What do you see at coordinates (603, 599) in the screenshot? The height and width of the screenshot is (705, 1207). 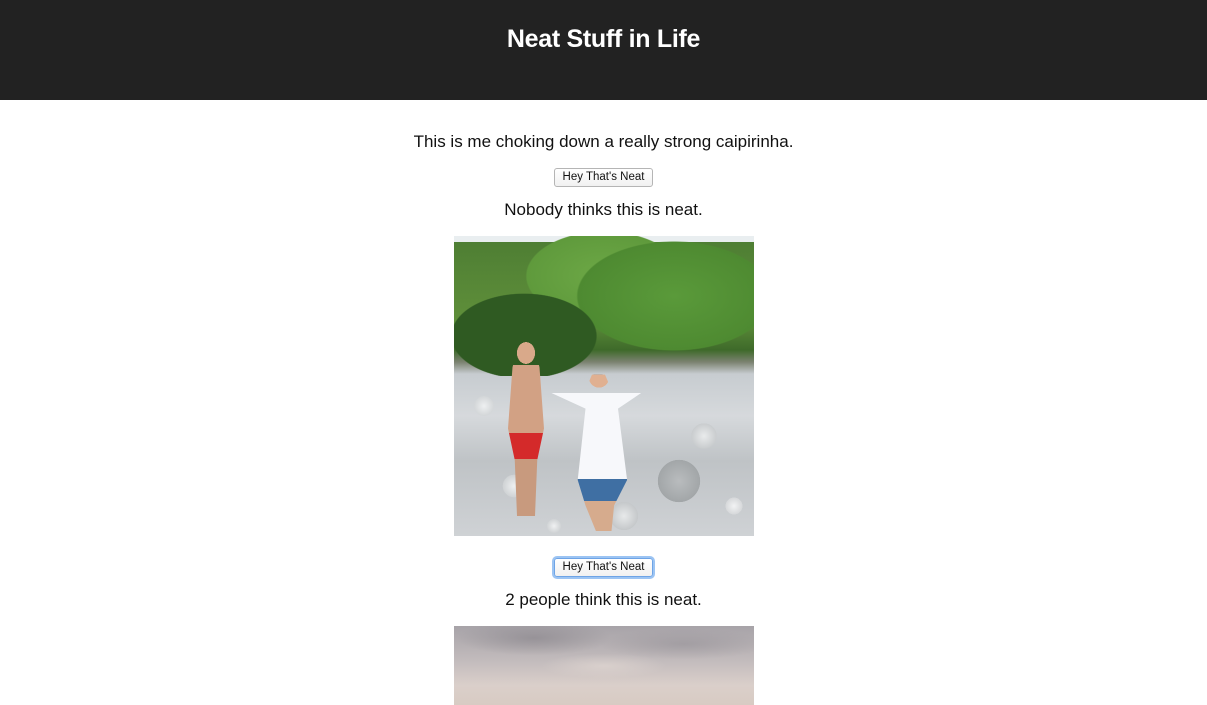 I see `neat-count: 2 people think this is neat.` at bounding box center [603, 599].